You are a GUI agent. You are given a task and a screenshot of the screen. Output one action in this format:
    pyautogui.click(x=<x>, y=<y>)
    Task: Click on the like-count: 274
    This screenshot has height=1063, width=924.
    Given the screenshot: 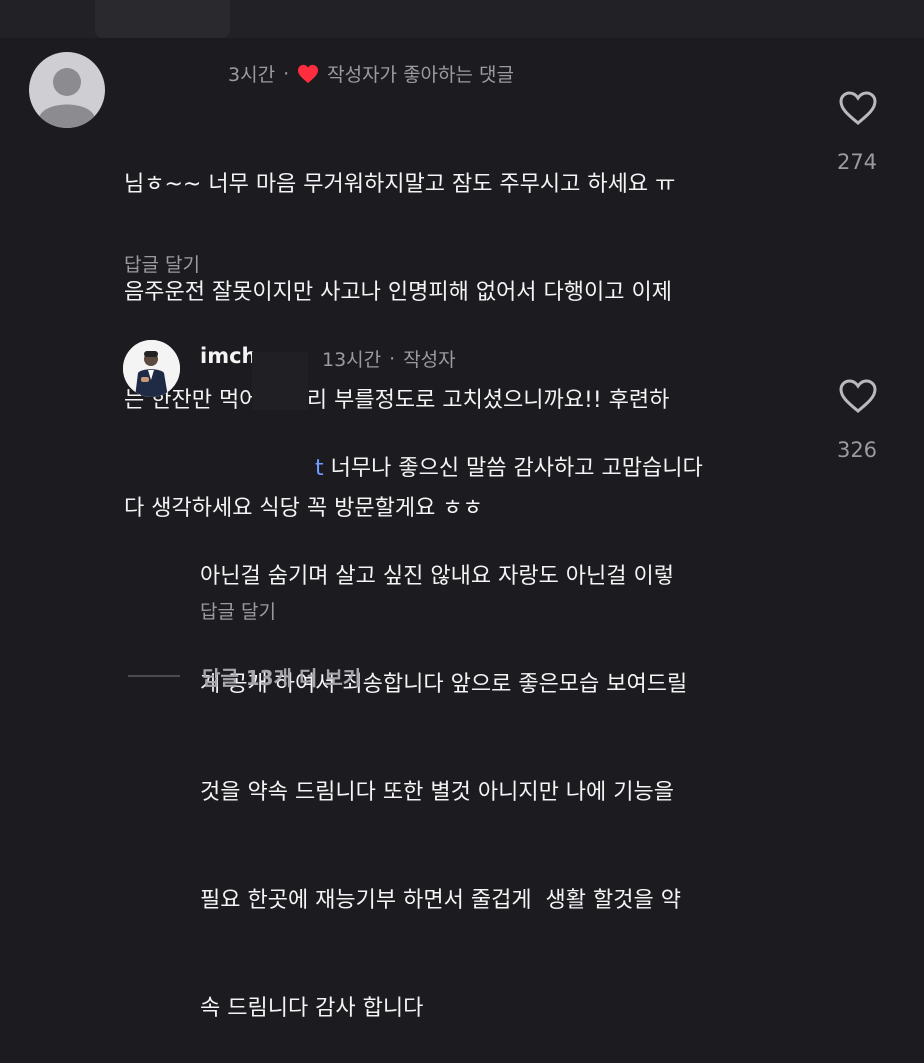 What is the action you would take?
    pyautogui.click(x=857, y=162)
    